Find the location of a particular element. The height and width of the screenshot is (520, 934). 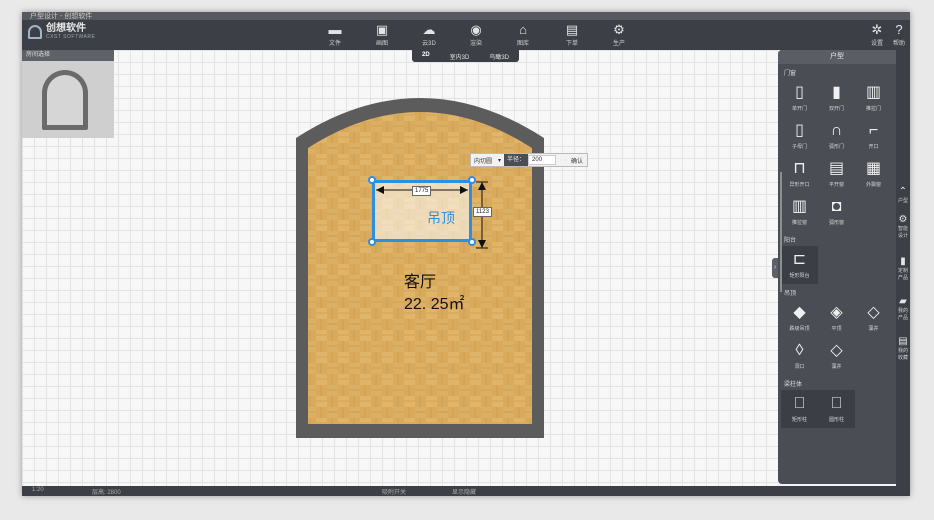

catalog-item: ▥ 推拉门 is located at coordinates (873, 98).